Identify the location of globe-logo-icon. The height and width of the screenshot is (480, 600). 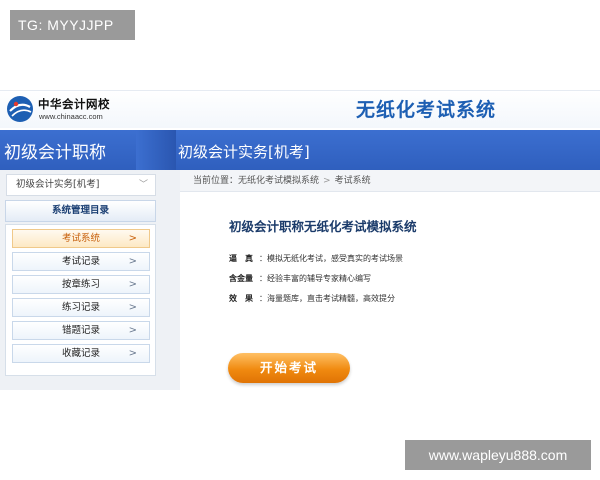
(20, 109).